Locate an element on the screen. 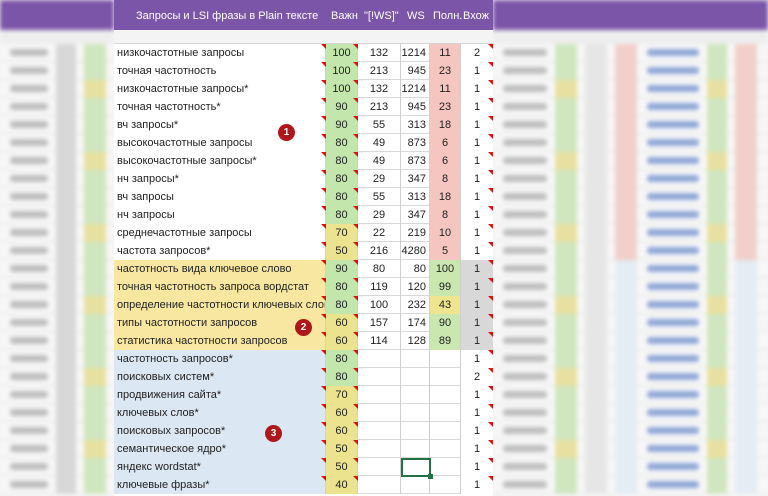  table-row: низкочастотные запросы 100 132 1214 11 2 is located at coordinates (303, 53).